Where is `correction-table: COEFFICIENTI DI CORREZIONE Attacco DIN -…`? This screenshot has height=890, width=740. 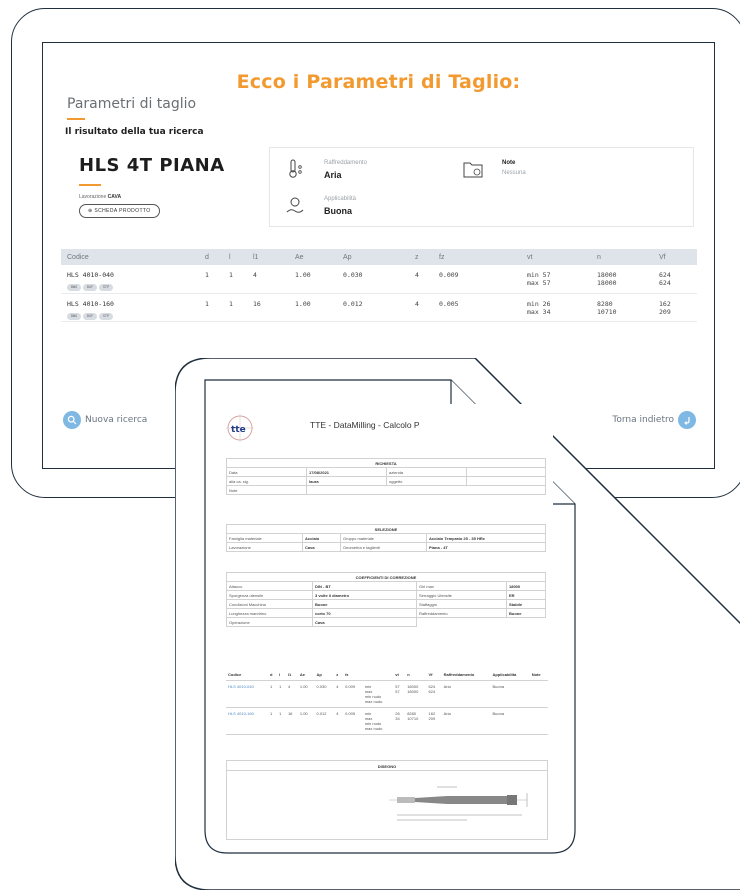
correction-table: COEFFICIENTI DI CORREZIONE Attacco DIN -… is located at coordinates (386, 599).